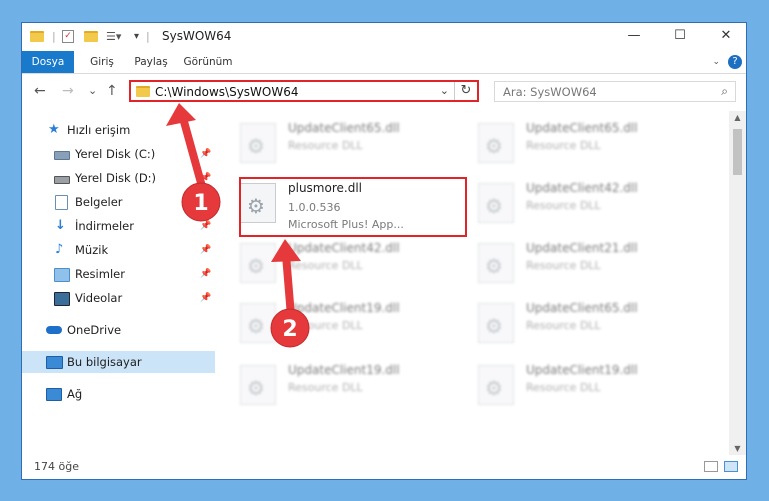 The width and height of the screenshot is (769, 501). Describe the element at coordinates (54, 394) in the screenshot. I see `network-icon` at that location.